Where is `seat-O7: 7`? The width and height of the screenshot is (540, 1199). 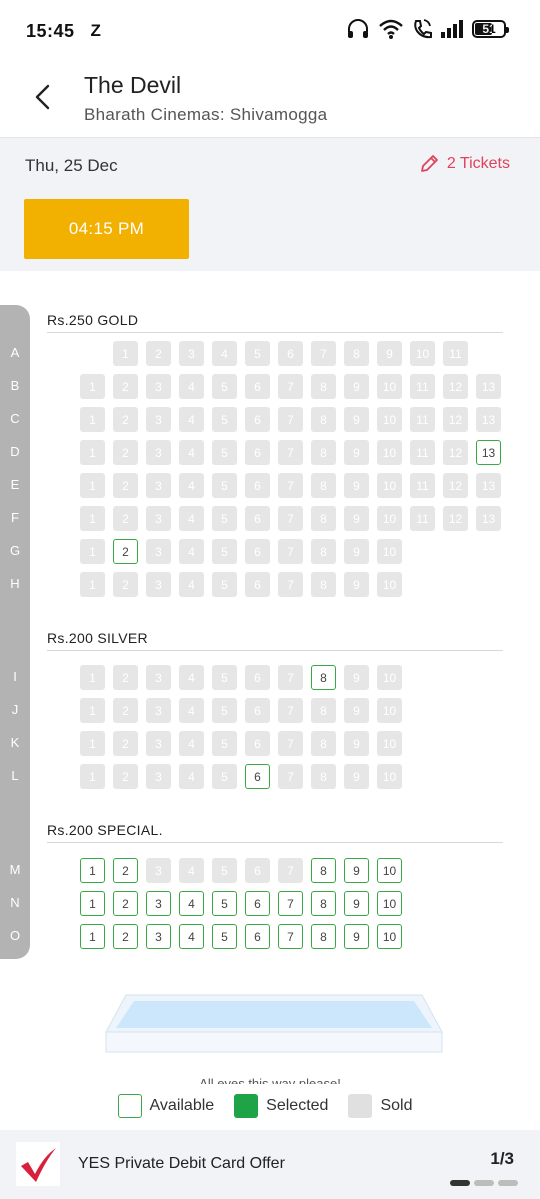
seat-O7: 7 is located at coordinates (290, 936).